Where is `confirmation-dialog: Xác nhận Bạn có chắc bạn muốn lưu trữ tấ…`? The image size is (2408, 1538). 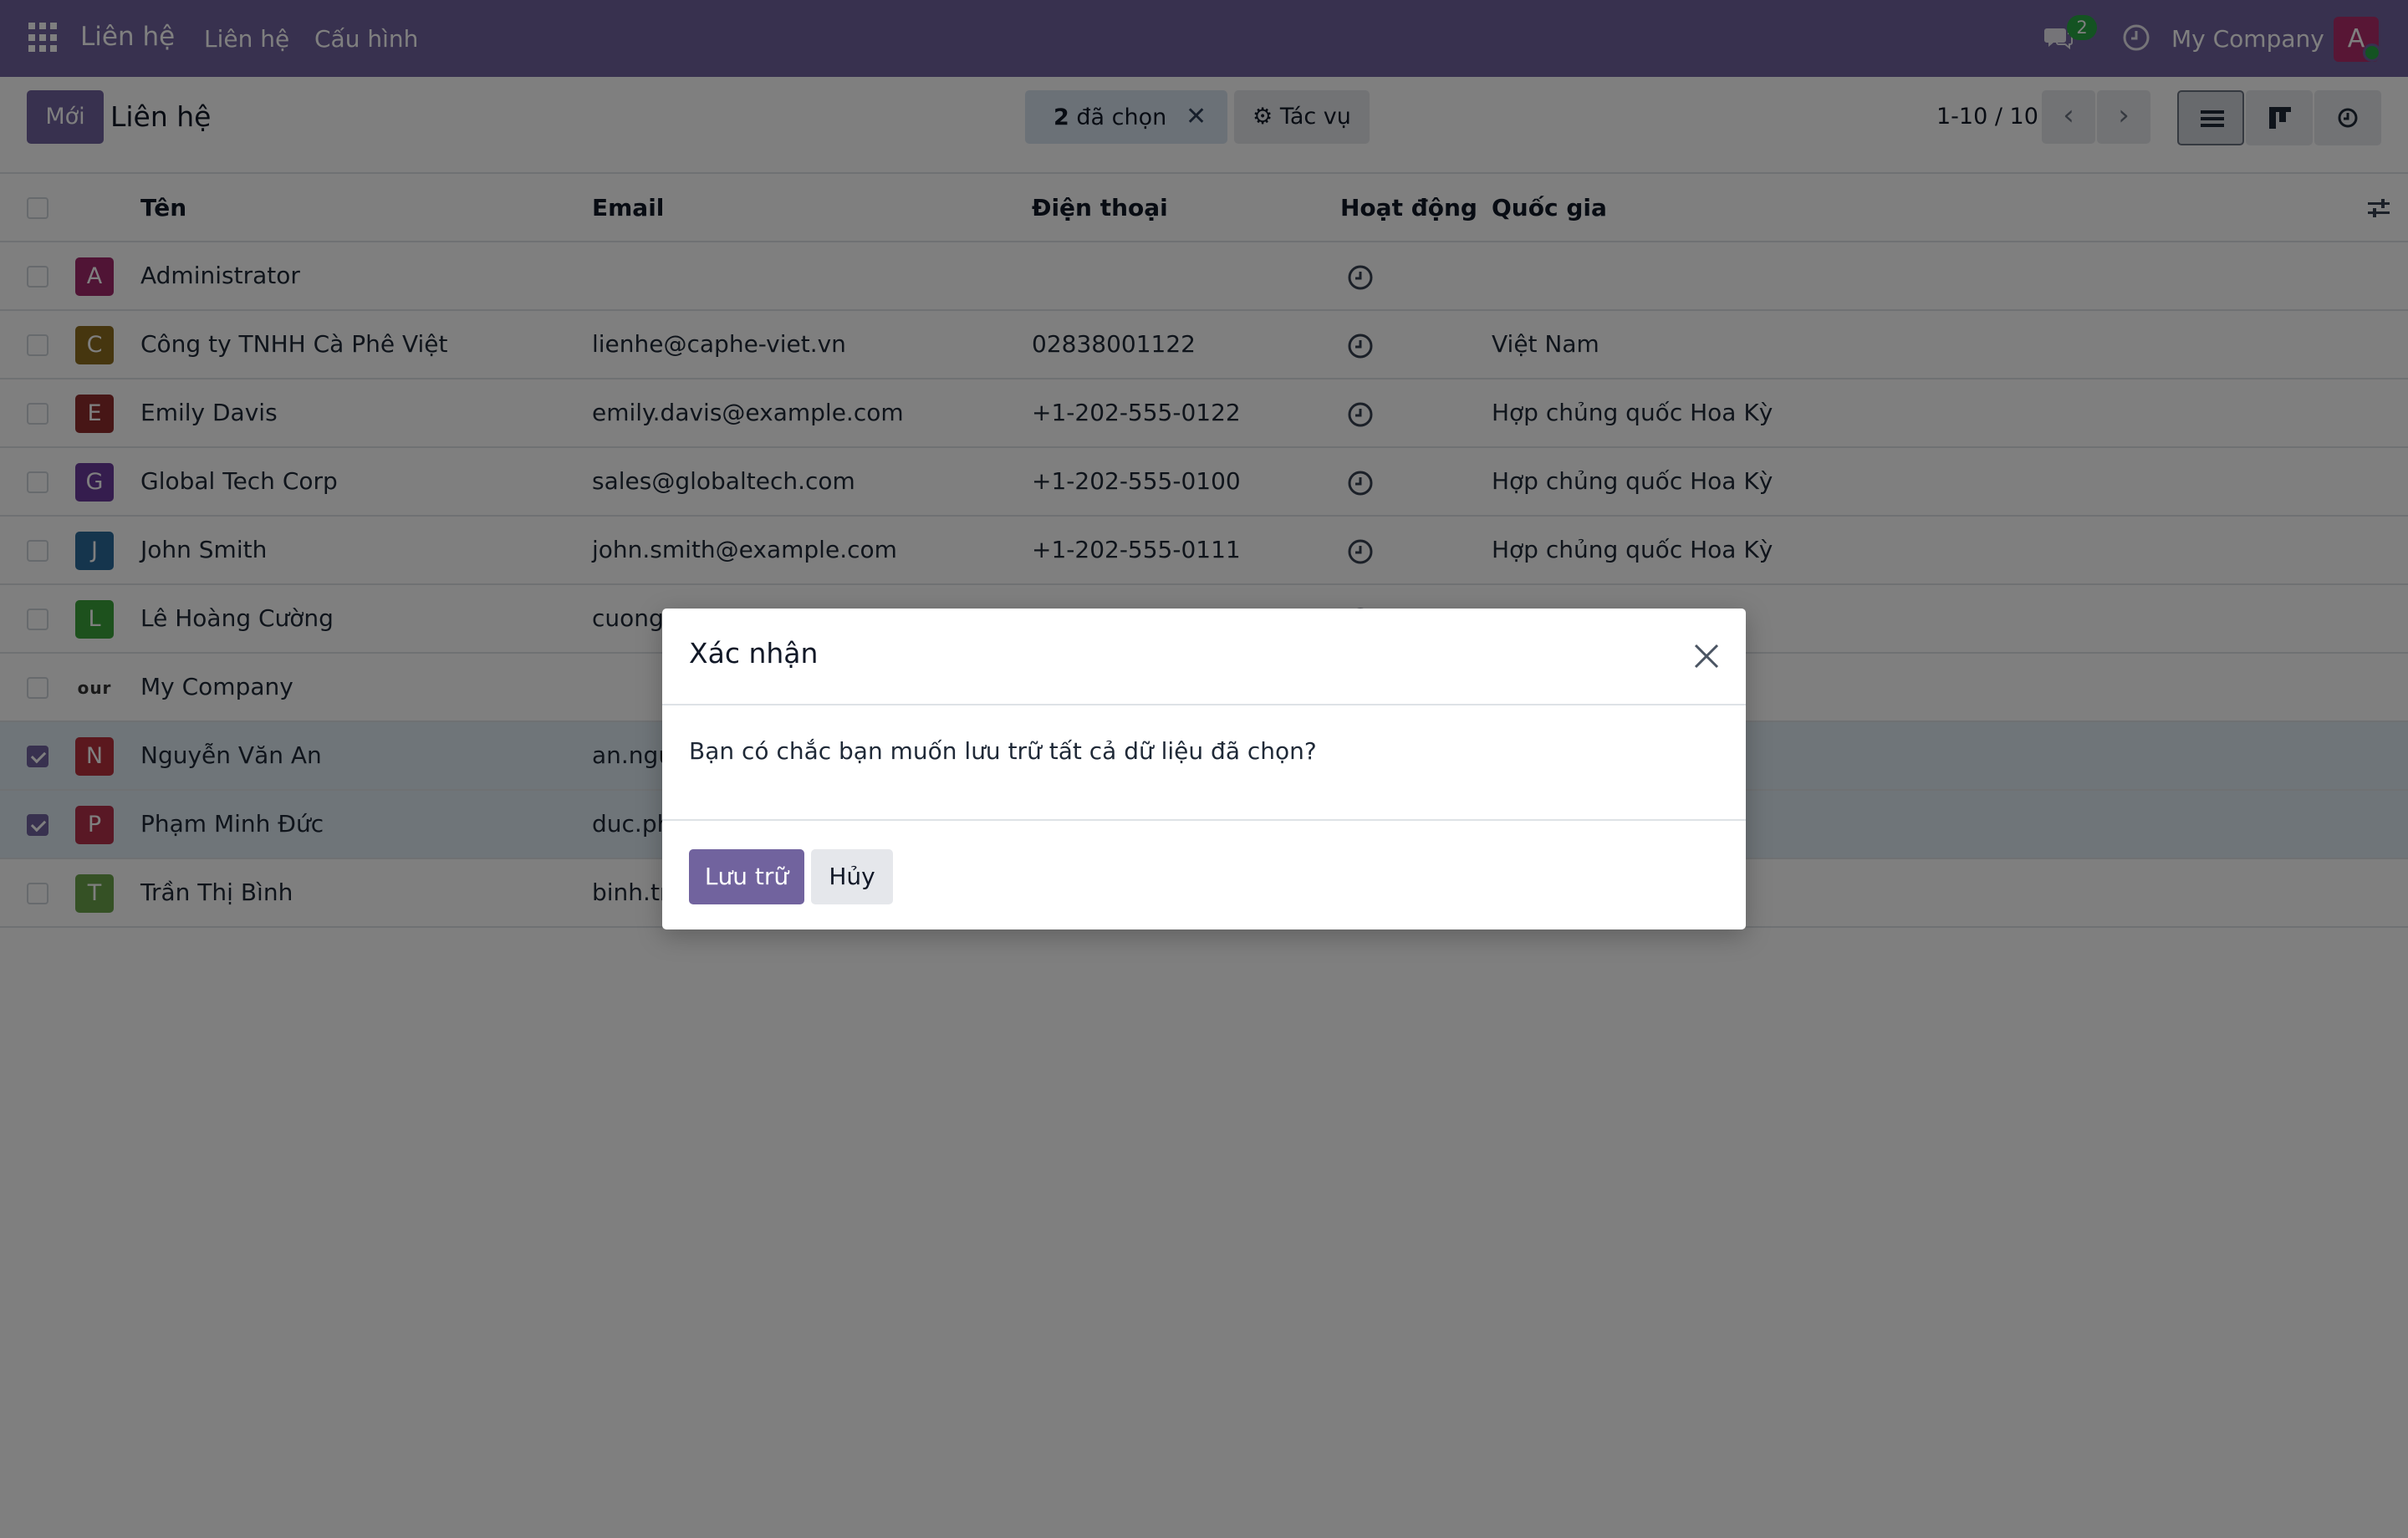 confirmation-dialog: Xác nhận Bạn có chắc bạn muốn lưu trữ tấ… is located at coordinates (1204, 769).